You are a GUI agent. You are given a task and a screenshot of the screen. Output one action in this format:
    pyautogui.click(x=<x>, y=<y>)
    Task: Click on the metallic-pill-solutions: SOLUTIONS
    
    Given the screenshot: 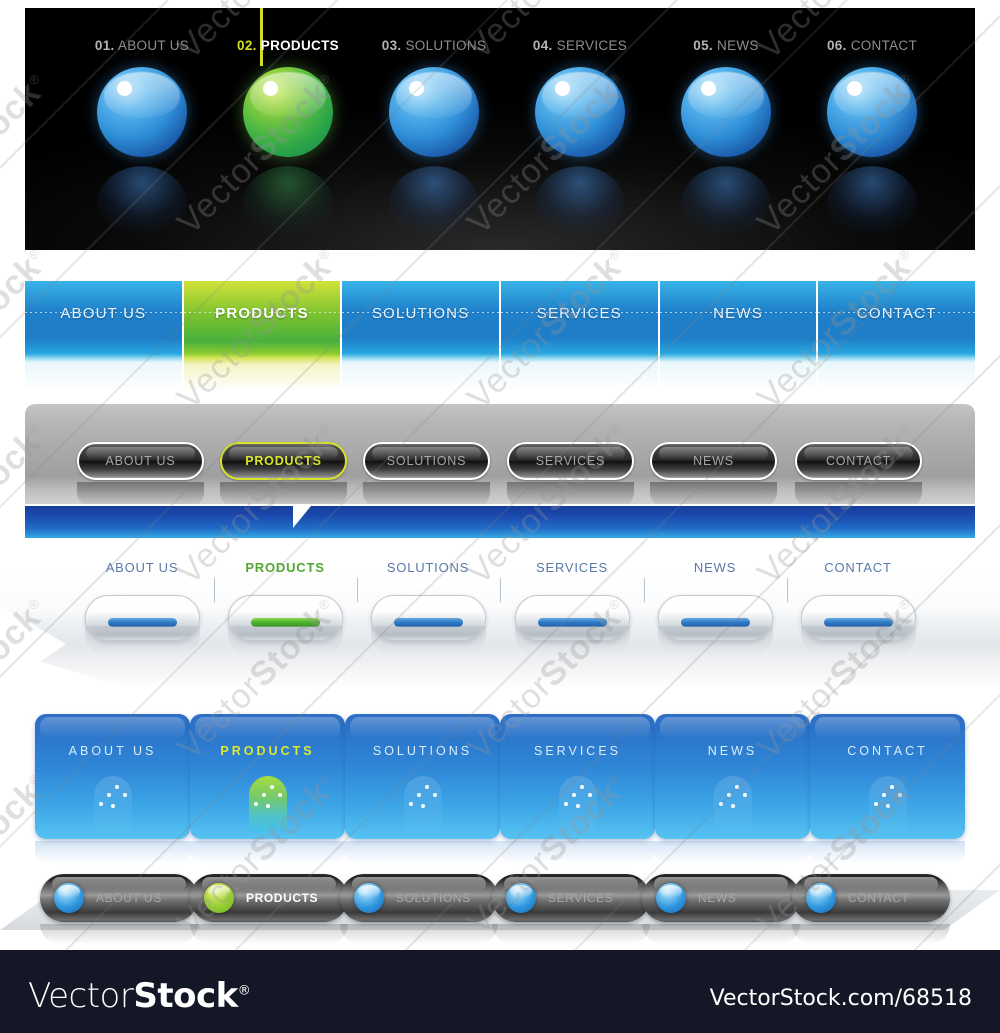 What is the action you would take?
    pyautogui.click(x=426, y=461)
    